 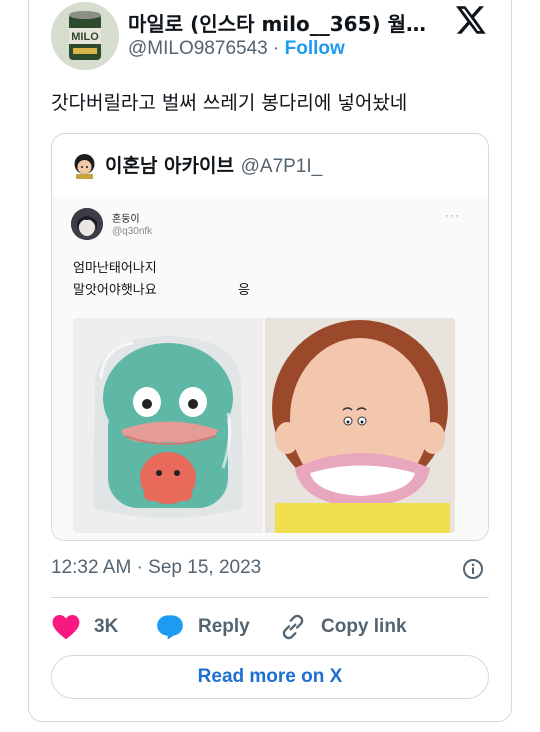 What do you see at coordinates (170, 627) in the screenshot?
I see `reply-bubble-icon` at bounding box center [170, 627].